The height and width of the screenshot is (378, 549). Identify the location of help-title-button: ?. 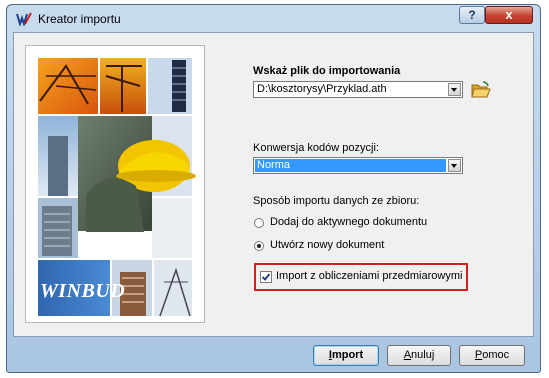
(472, 15).